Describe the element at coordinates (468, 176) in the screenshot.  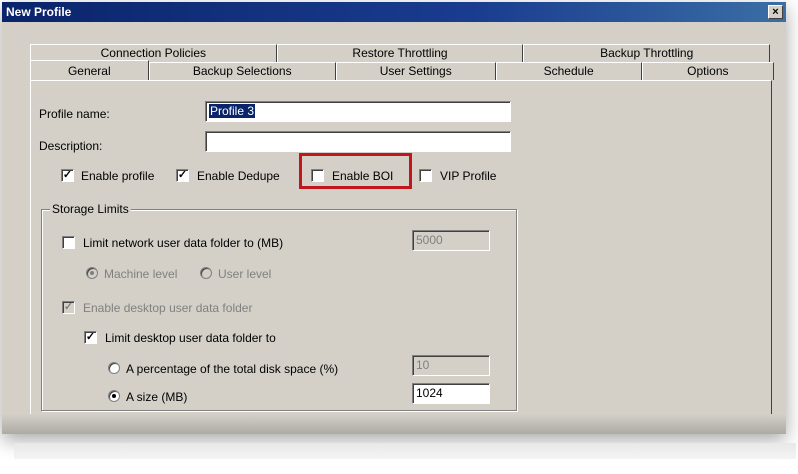
I see `vip-profile-label: VIP Profile` at that location.